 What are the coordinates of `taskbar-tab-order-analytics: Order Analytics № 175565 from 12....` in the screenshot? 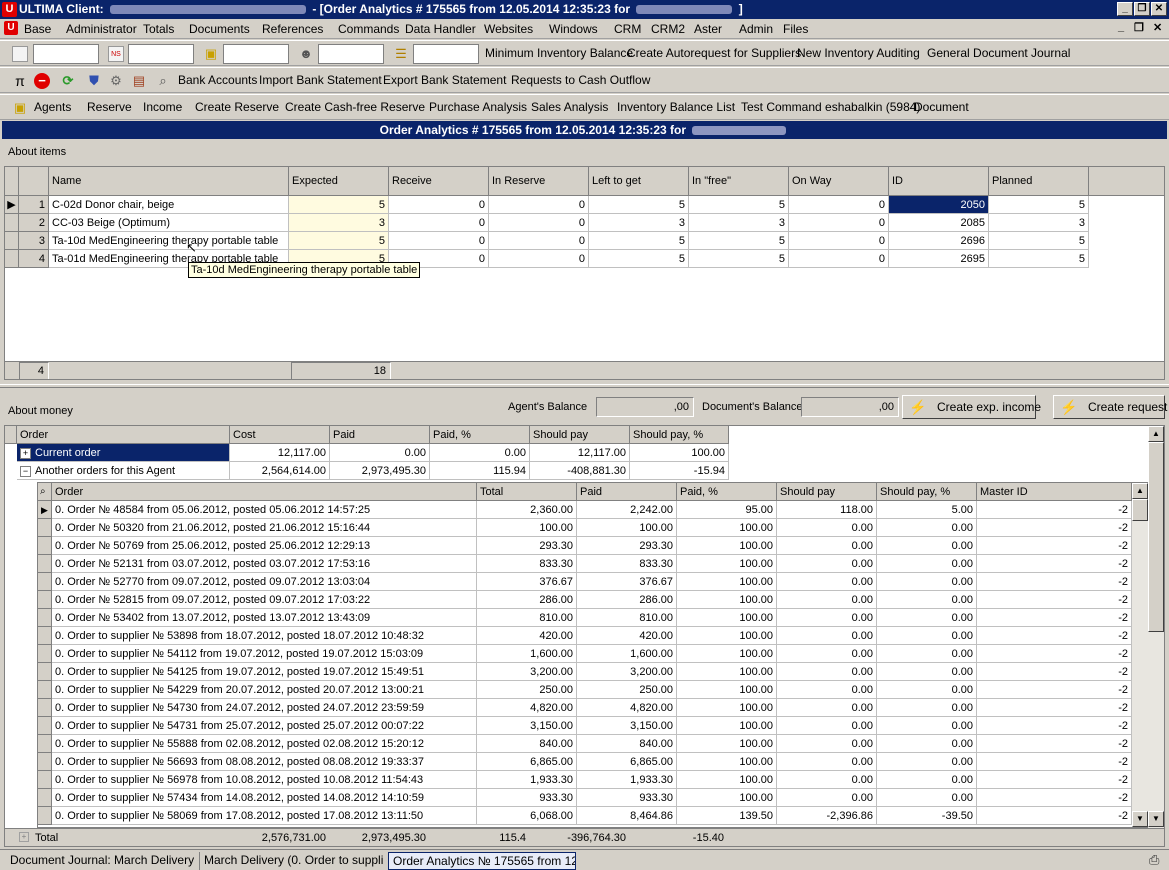 It's located at (482, 861).